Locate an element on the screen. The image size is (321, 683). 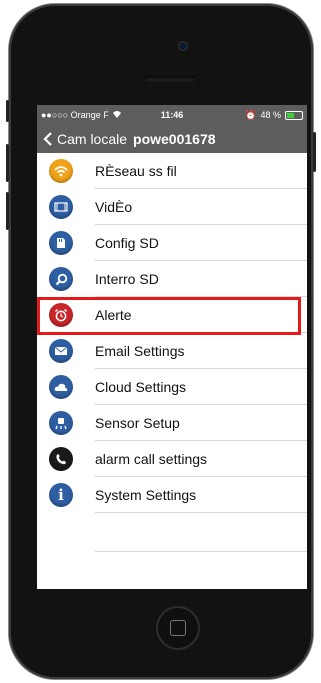
wifi-signal-icon is located at coordinates (117, 115).